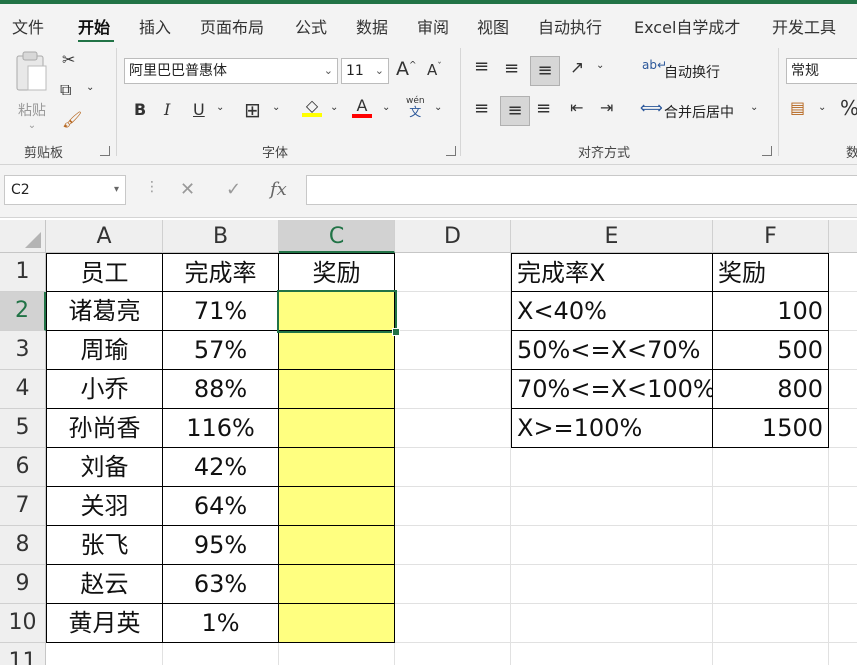 The image size is (857, 665). What do you see at coordinates (515, 111) in the screenshot?
I see `align-center-button: ≡` at bounding box center [515, 111].